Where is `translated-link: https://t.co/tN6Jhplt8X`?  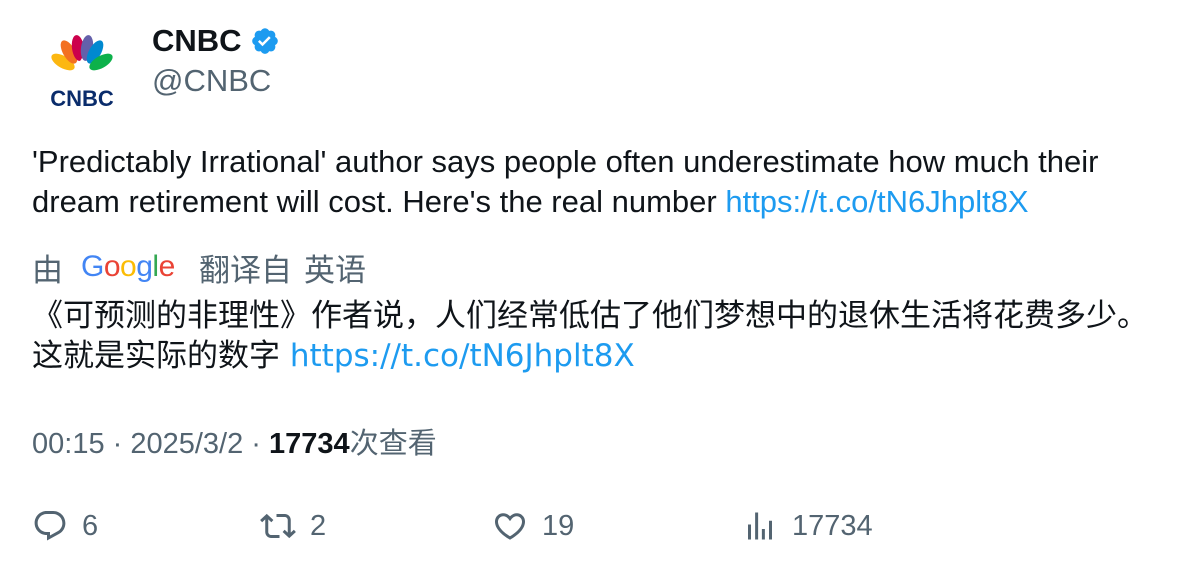 translated-link: https://t.co/tN6Jhplt8X is located at coordinates (462, 356).